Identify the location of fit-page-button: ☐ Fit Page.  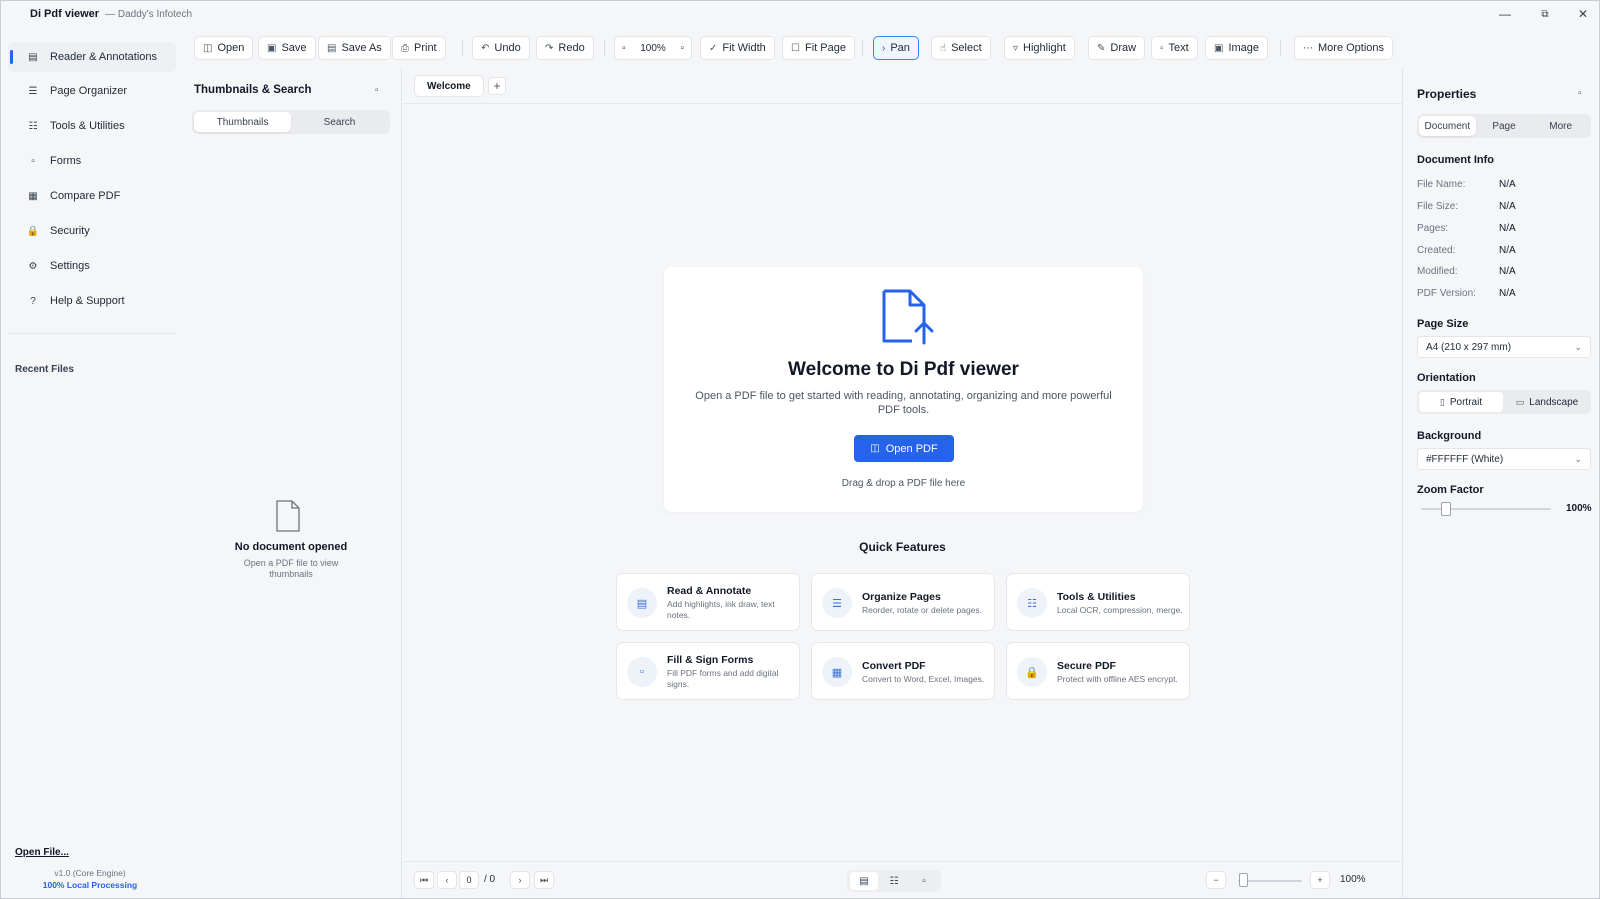
(818, 48).